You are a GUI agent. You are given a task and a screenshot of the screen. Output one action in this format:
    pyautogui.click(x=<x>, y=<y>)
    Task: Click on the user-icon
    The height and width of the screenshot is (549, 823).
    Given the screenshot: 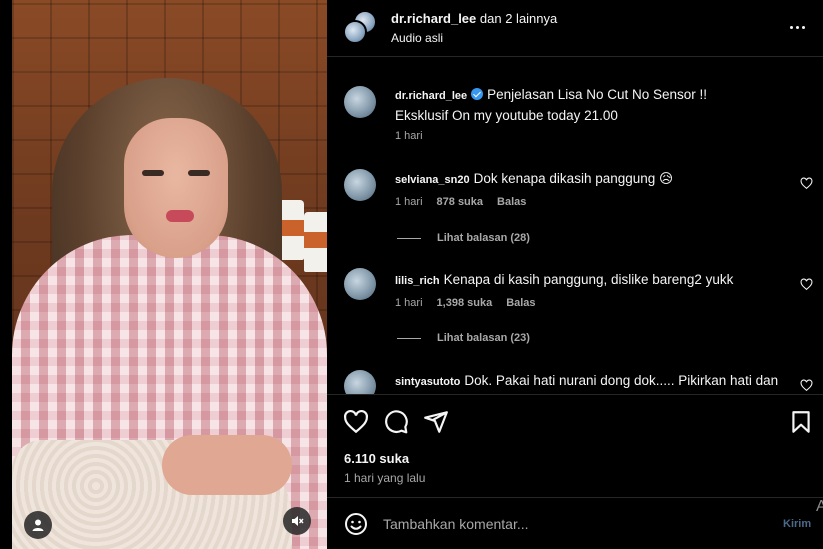 What is the action you would take?
    pyautogui.click(x=38, y=525)
    